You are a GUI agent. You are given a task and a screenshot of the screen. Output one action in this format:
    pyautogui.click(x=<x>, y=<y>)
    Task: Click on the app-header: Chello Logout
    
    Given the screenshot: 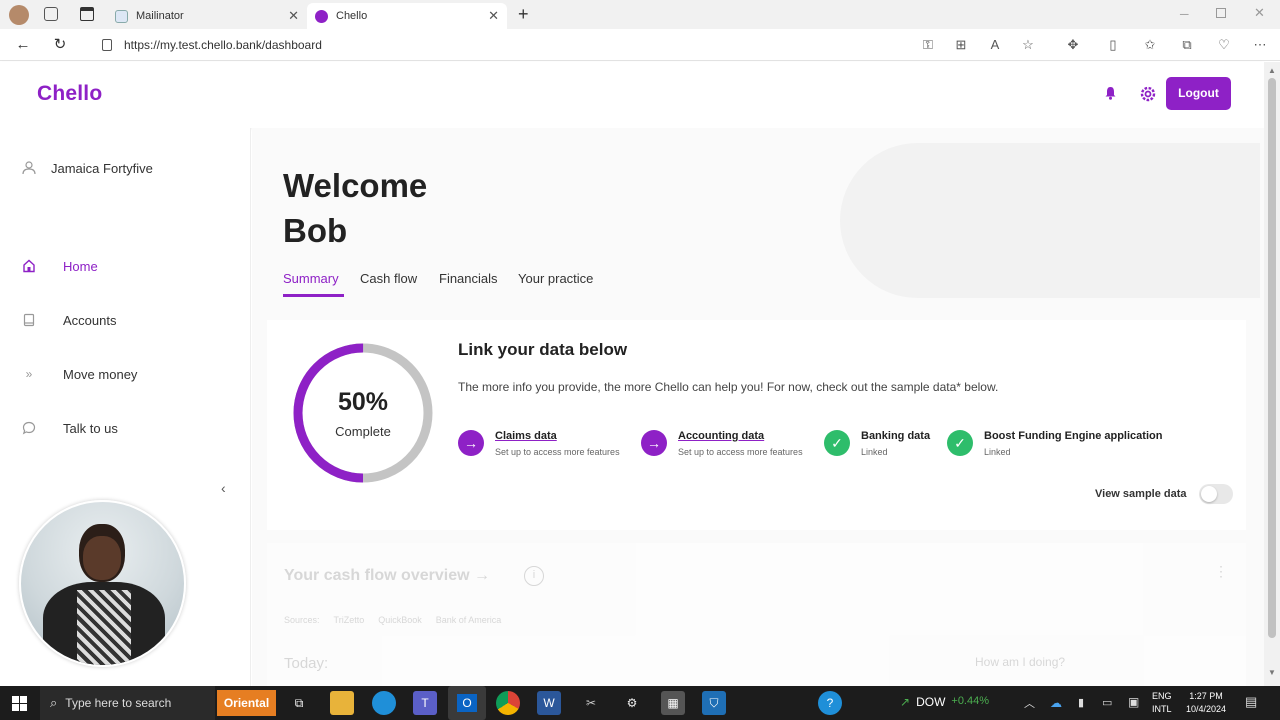 What is the action you would take?
    pyautogui.click(x=632, y=95)
    